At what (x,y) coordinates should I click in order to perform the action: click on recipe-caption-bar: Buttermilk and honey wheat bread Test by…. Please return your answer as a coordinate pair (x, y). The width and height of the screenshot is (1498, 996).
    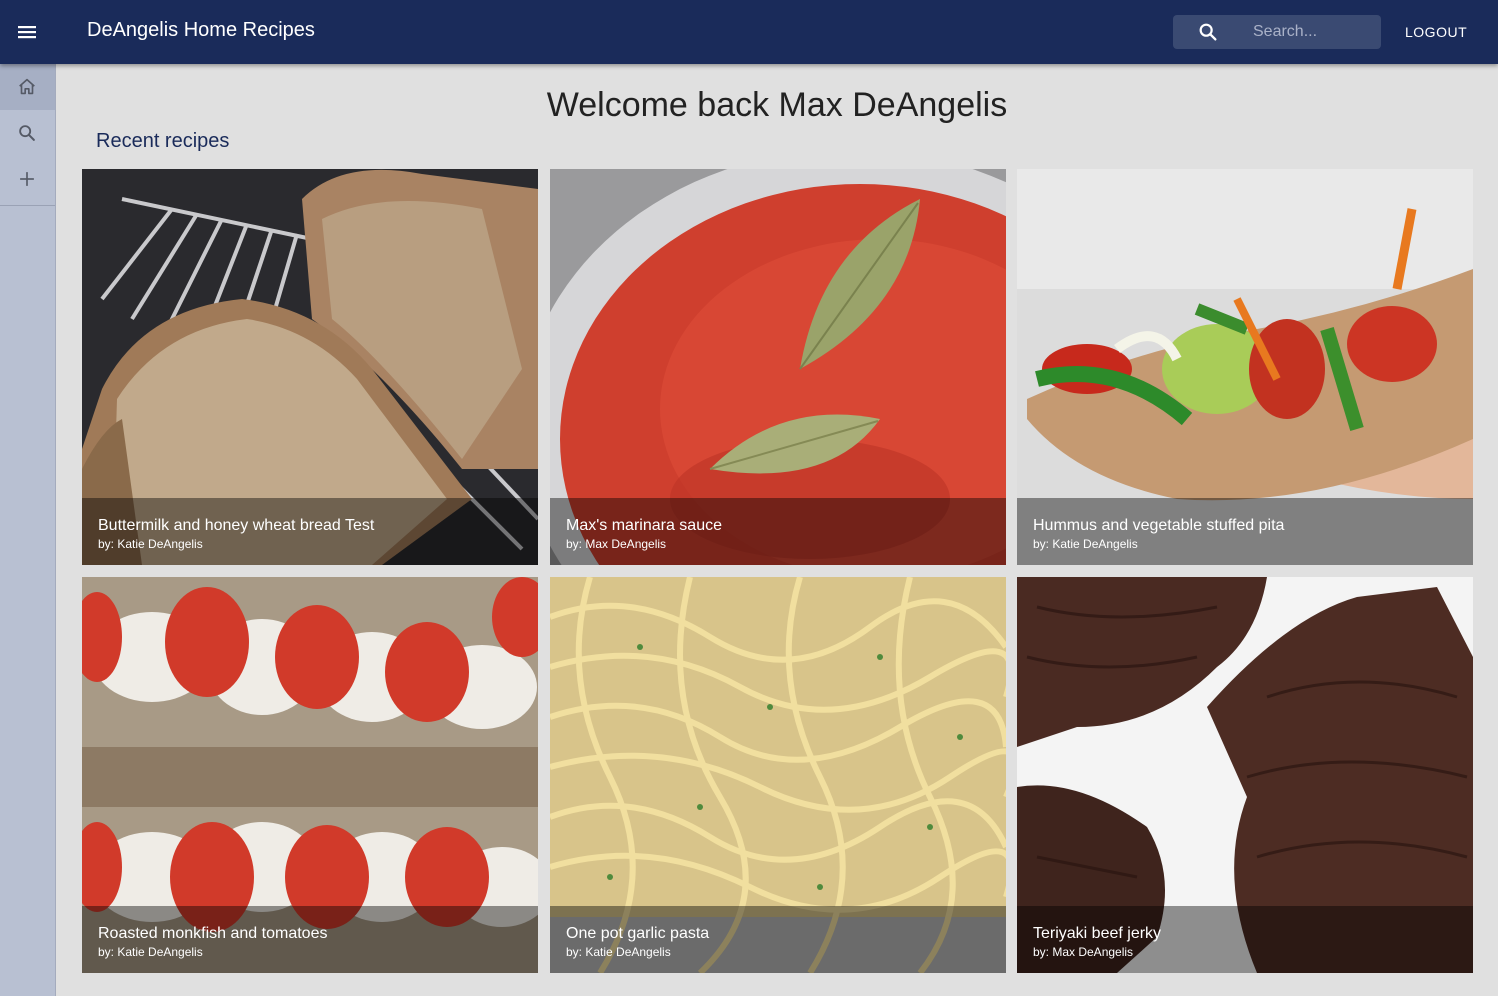
    Looking at the image, I should click on (310, 531).